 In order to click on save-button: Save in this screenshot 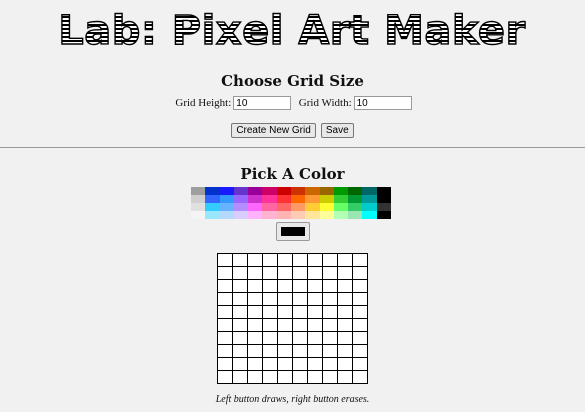, I will do `click(337, 130)`.